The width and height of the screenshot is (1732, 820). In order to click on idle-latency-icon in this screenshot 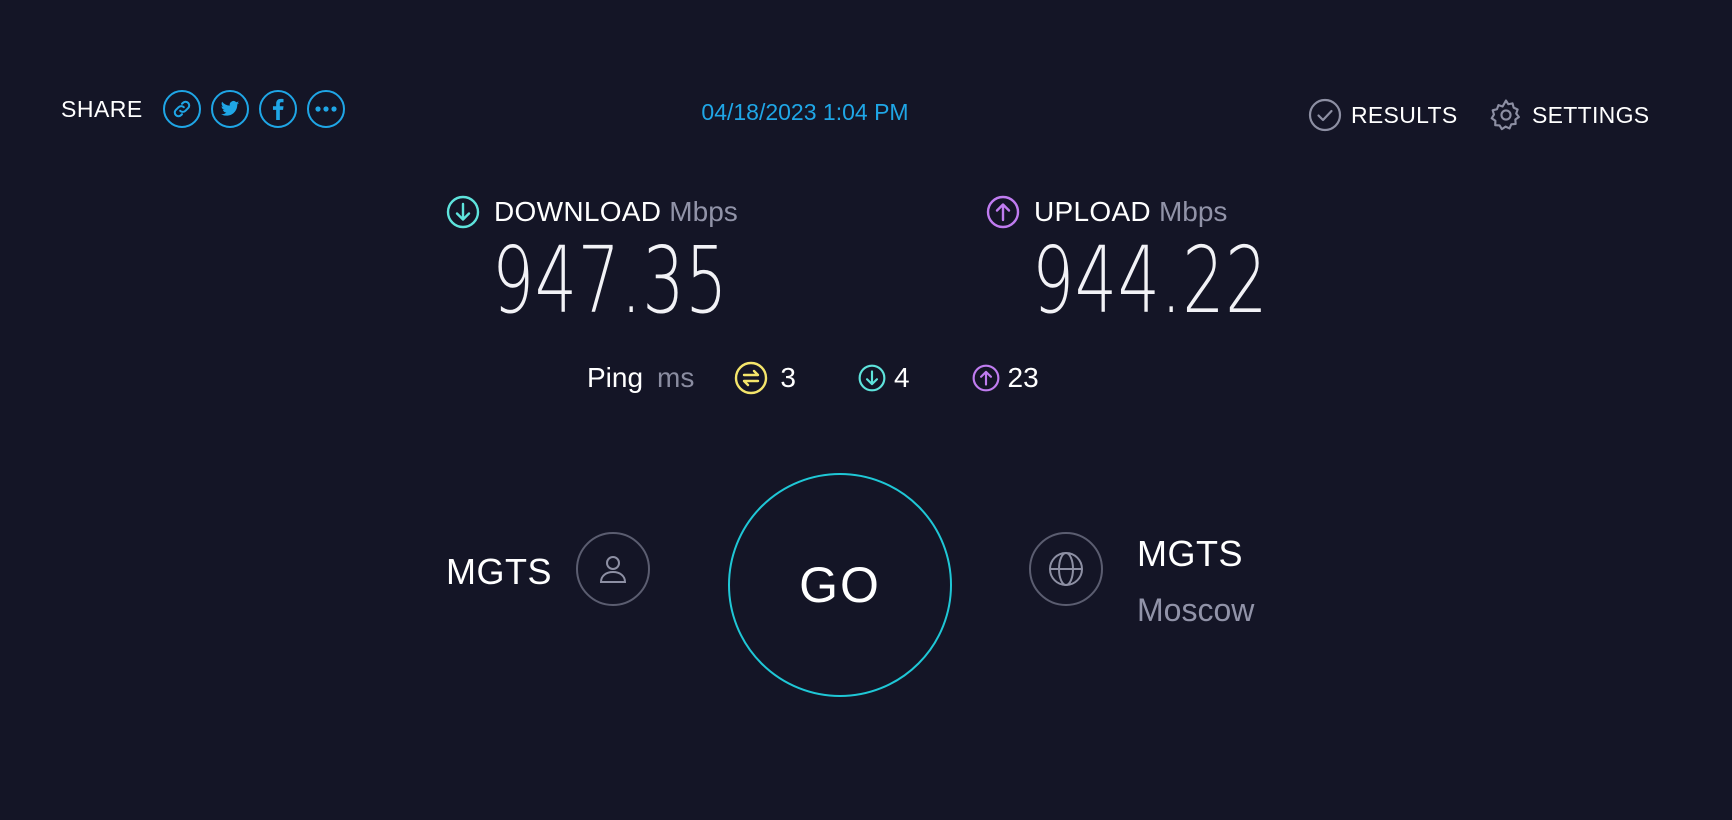, I will do `click(751, 378)`.